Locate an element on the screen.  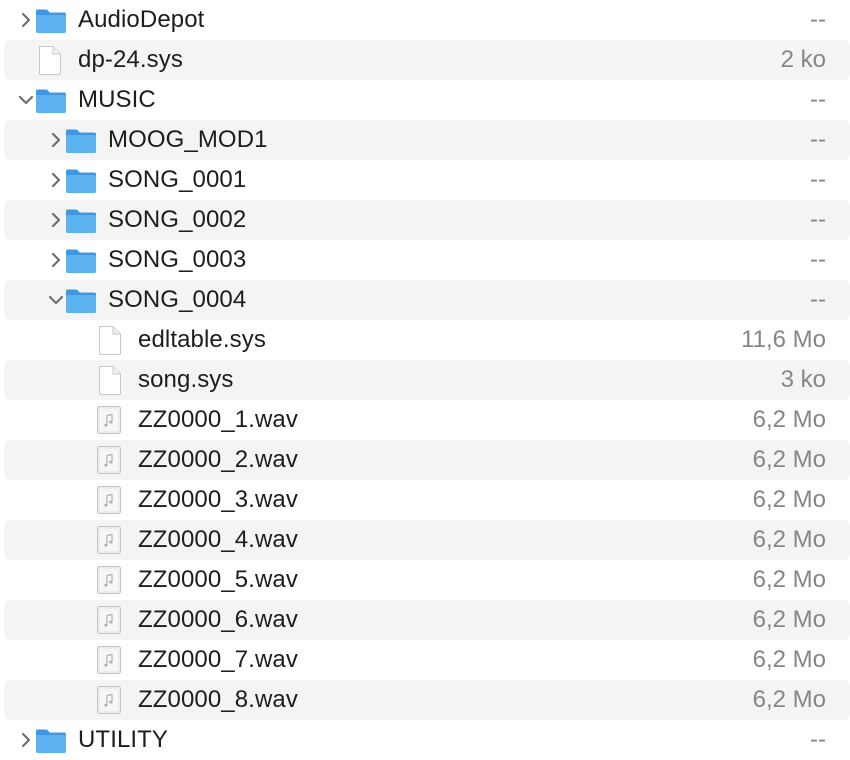
item-name: ZZ0000_4.wav is located at coordinates (218, 539).